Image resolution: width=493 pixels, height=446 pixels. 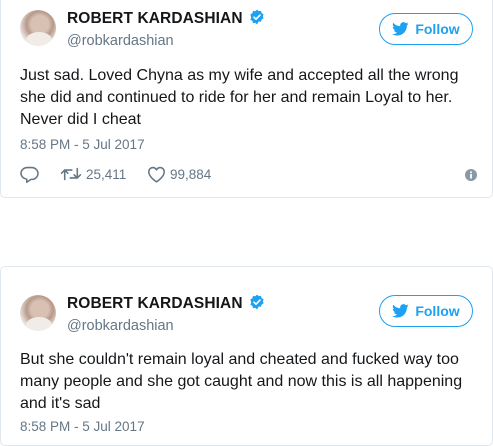 What do you see at coordinates (106, 174) in the screenshot?
I see `retweet-count: 25,411` at bounding box center [106, 174].